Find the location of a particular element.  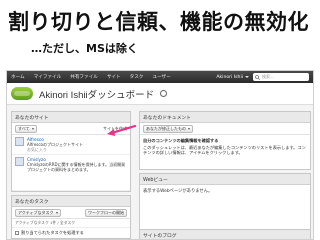

task-label: 割り当てられたタスクを処理する is located at coordinates (52, 232).